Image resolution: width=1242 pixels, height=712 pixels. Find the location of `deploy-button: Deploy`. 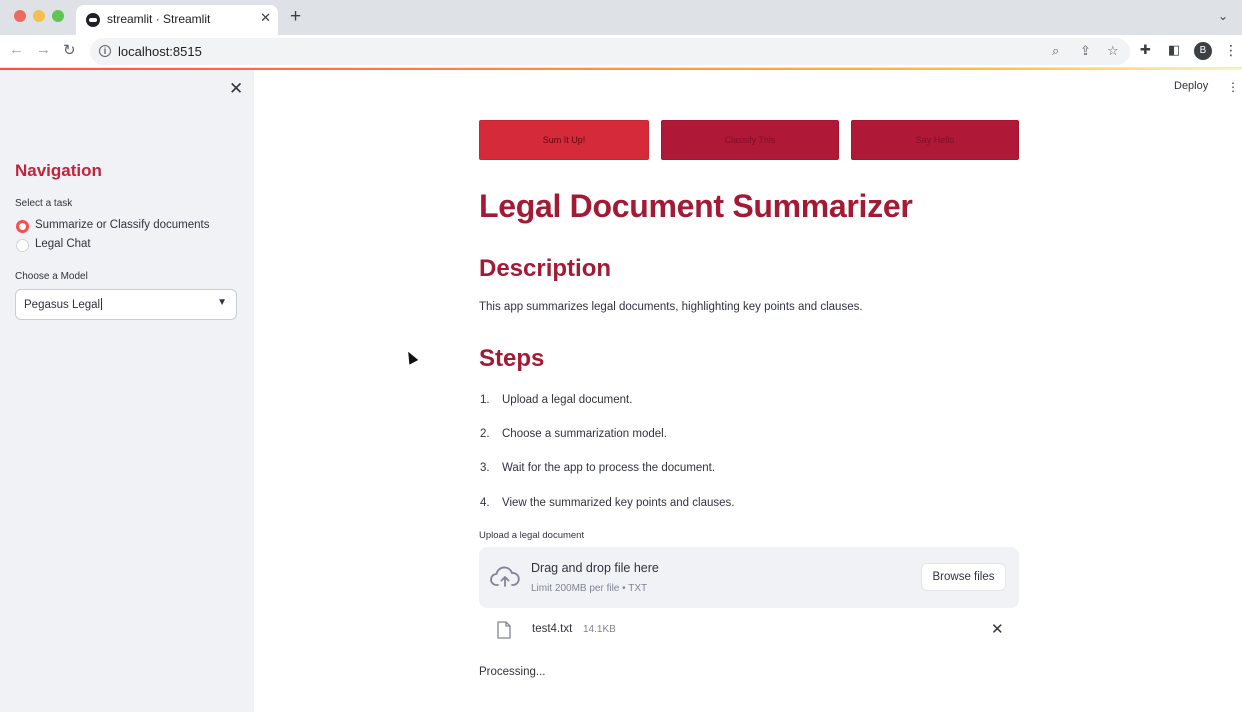

deploy-button: Deploy is located at coordinates (1191, 86).